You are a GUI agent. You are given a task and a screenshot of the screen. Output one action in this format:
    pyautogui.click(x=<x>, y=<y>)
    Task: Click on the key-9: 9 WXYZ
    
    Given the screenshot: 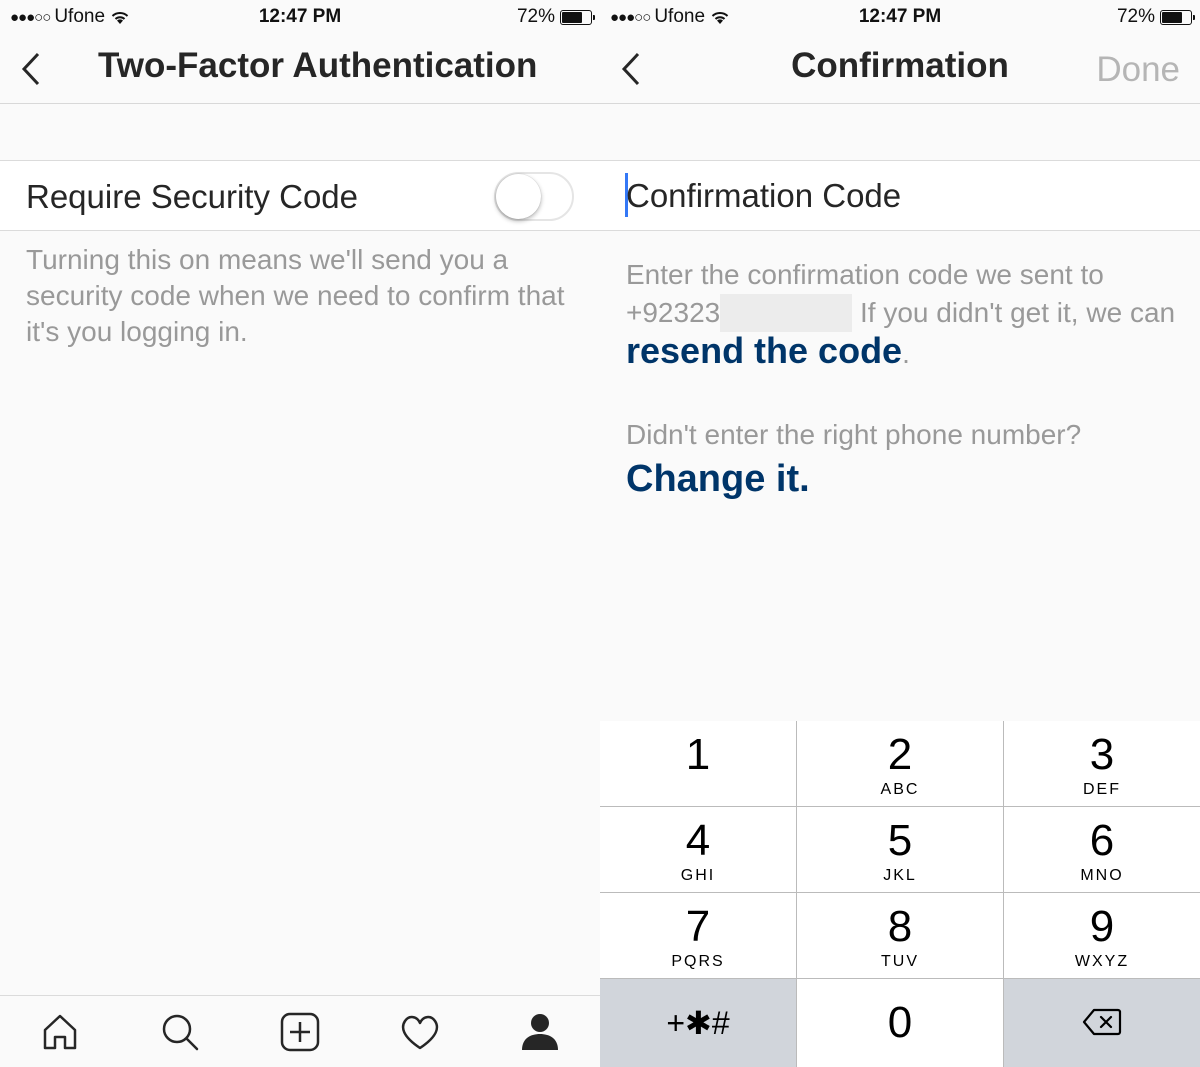 What is the action you would take?
    pyautogui.click(x=1102, y=936)
    